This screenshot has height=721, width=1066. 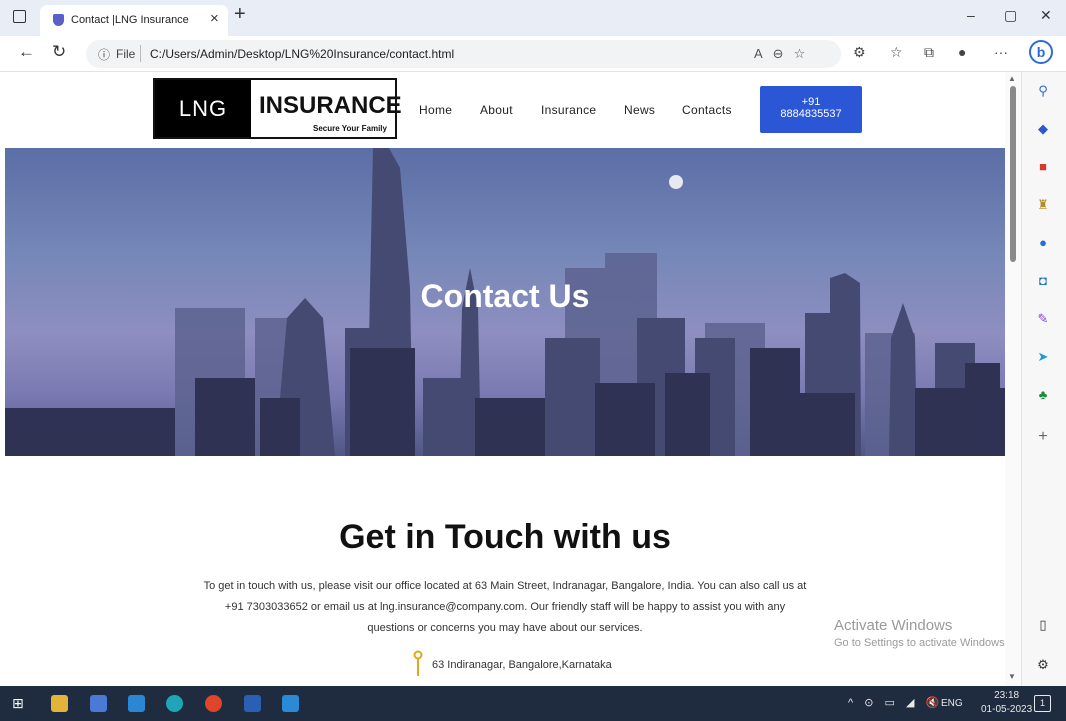 What do you see at coordinates (130, 20) in the screenshot?
I see `tab-title: Contact |LNG Insurance` at bounding box center [130, 20].